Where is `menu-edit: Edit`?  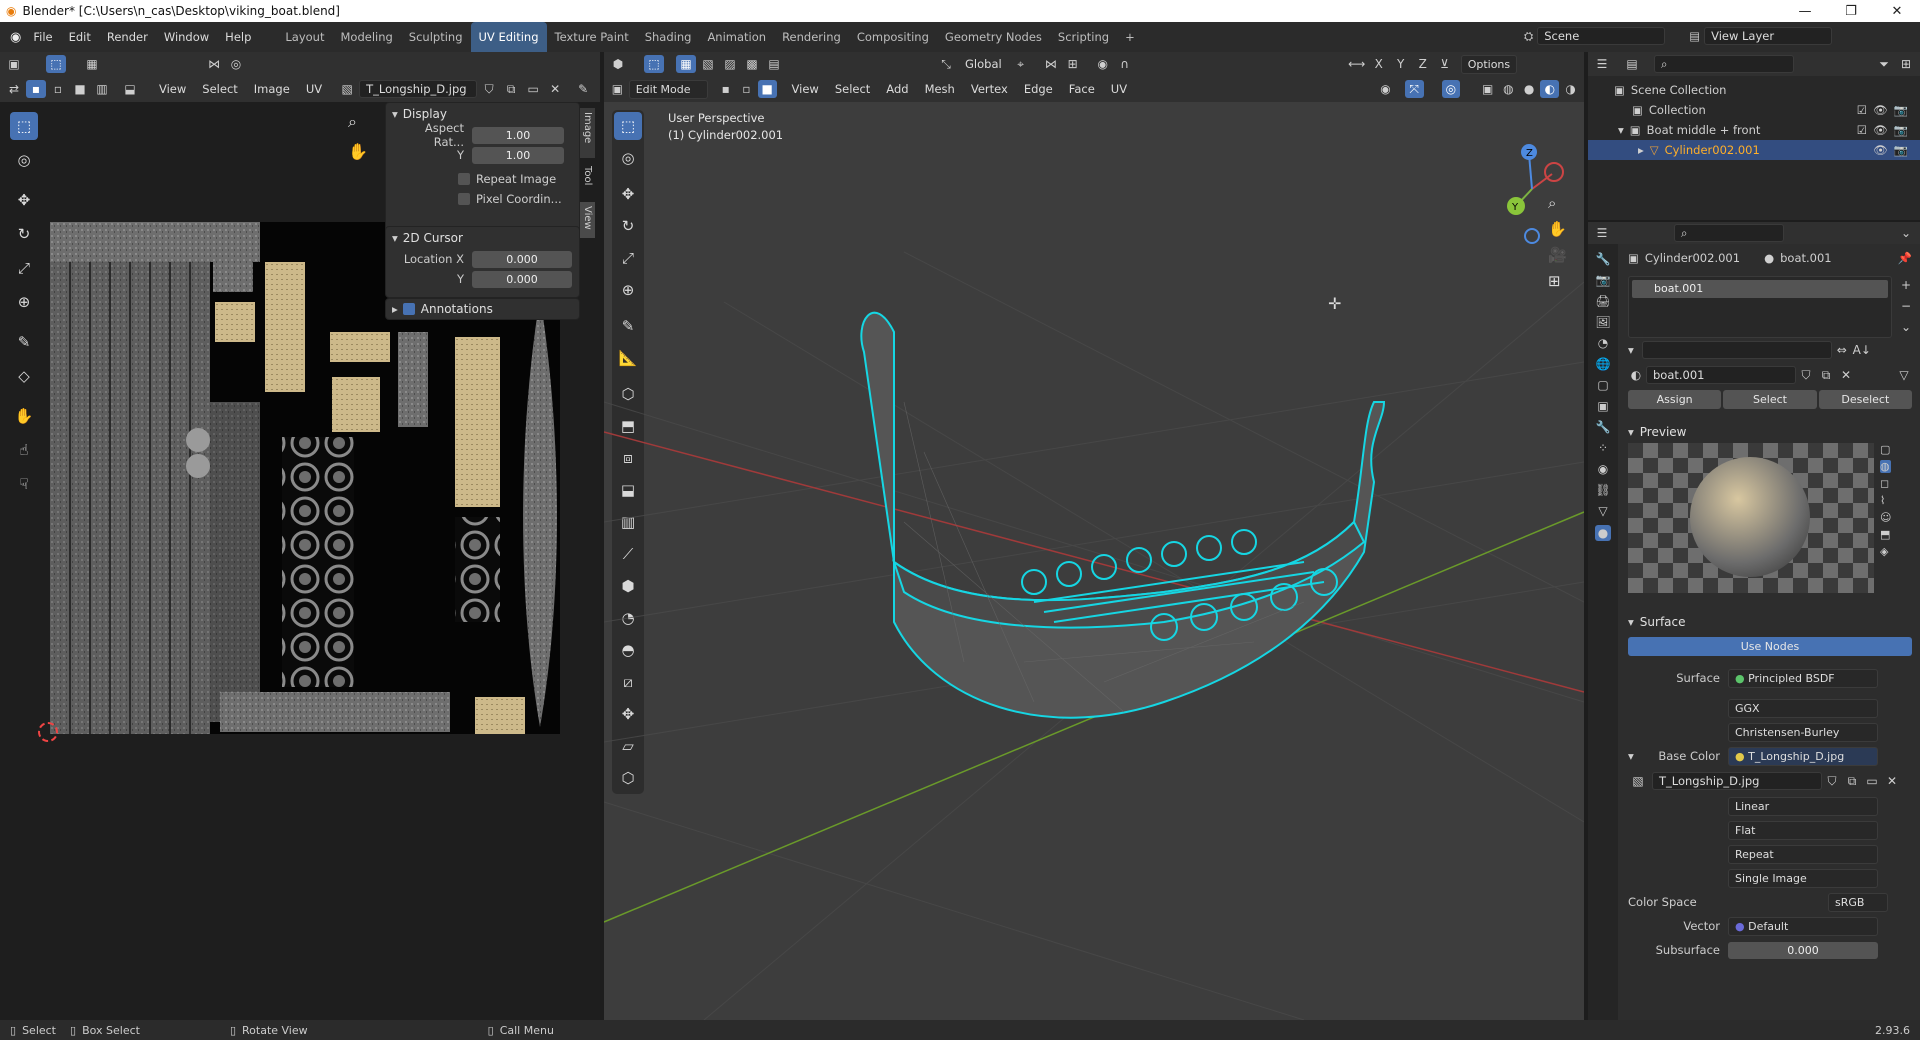
menu-edit: Edit is located at coordinates (80, 37).